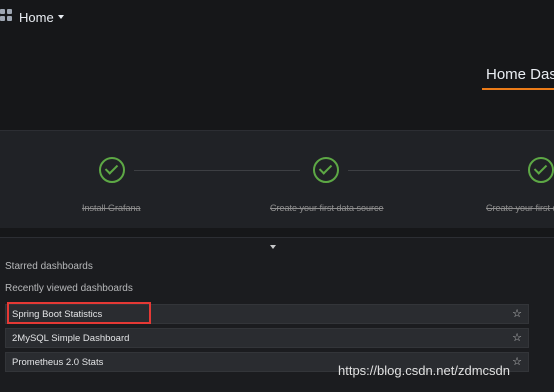 The height and width of the screenshot is (392, 554). Describe the element at coordinates (57, 362) in the screenshot. I see `dashboard-name: Prometheus 2.0 Stats` at that location.